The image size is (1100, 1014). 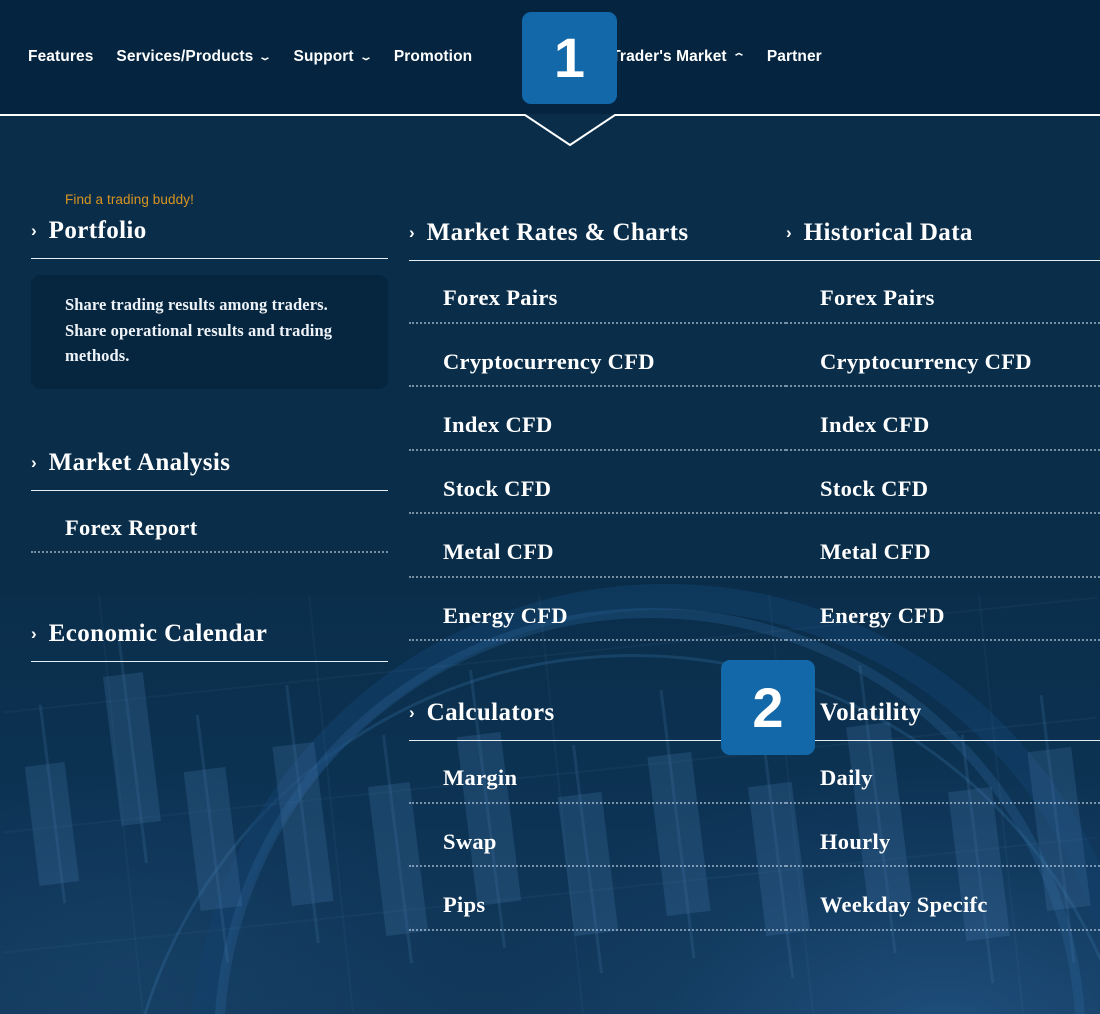 What do you see at coordinates (943, 713) in the screenshot?
I see `menu-group-volatility: Volatility` at bounding box center [943, 713].